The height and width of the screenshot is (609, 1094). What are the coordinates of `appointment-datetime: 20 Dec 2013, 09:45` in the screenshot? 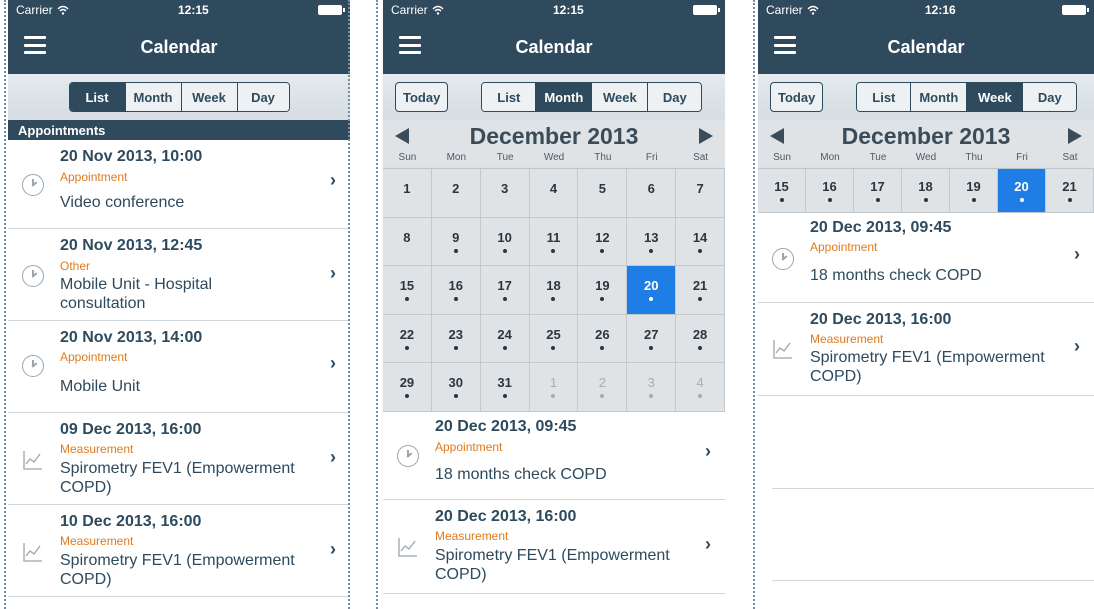 It's located at (881, 227).